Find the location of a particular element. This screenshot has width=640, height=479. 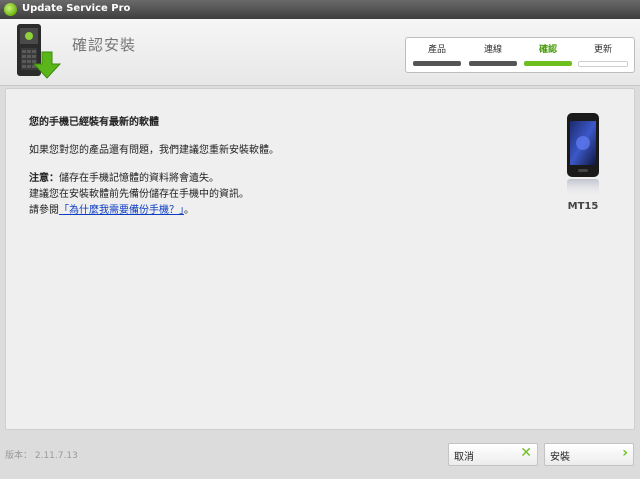

app-logo-icon is located at coordinates (10, 9).